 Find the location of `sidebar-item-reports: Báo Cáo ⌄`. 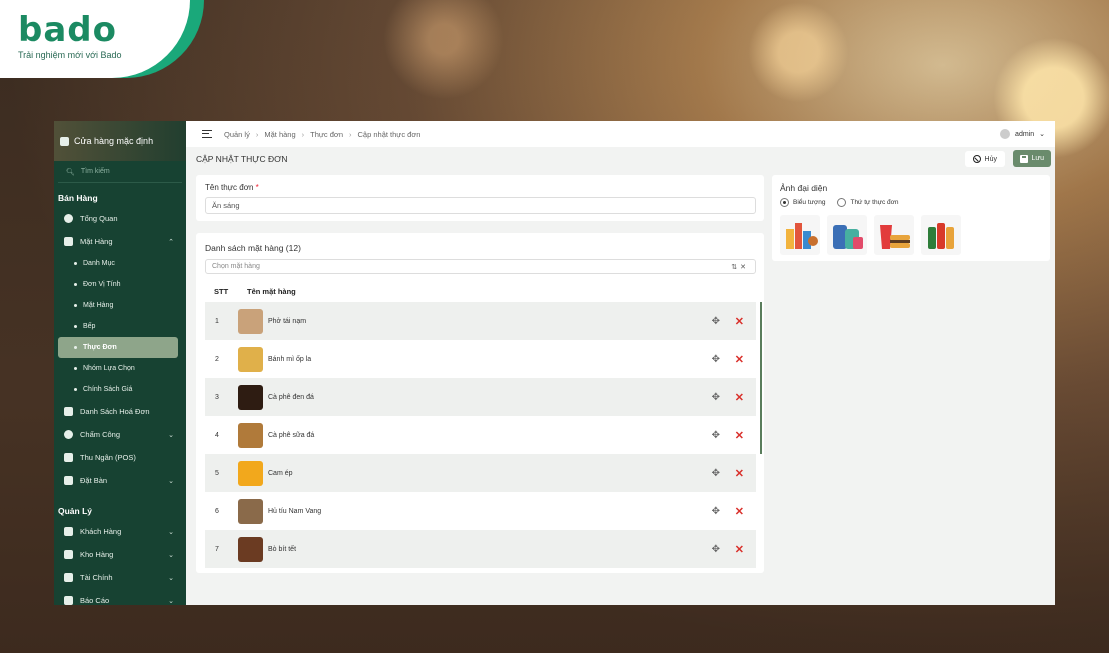

sidebar-item-reports: Báo Cáo ⌄ is located at coordinates (120, 597).